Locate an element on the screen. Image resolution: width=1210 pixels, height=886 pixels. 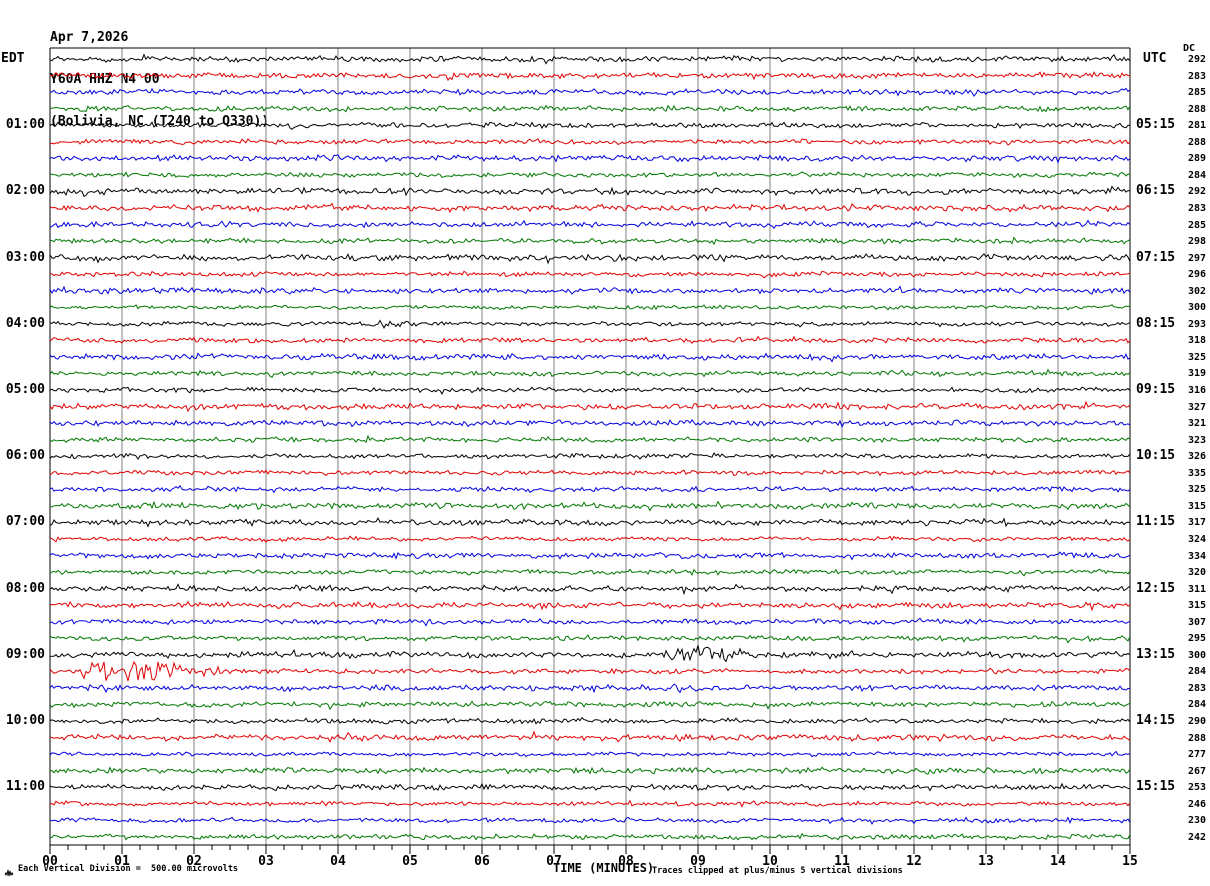
edt-time-label: 04:00 is located at coordinates (25, 323).